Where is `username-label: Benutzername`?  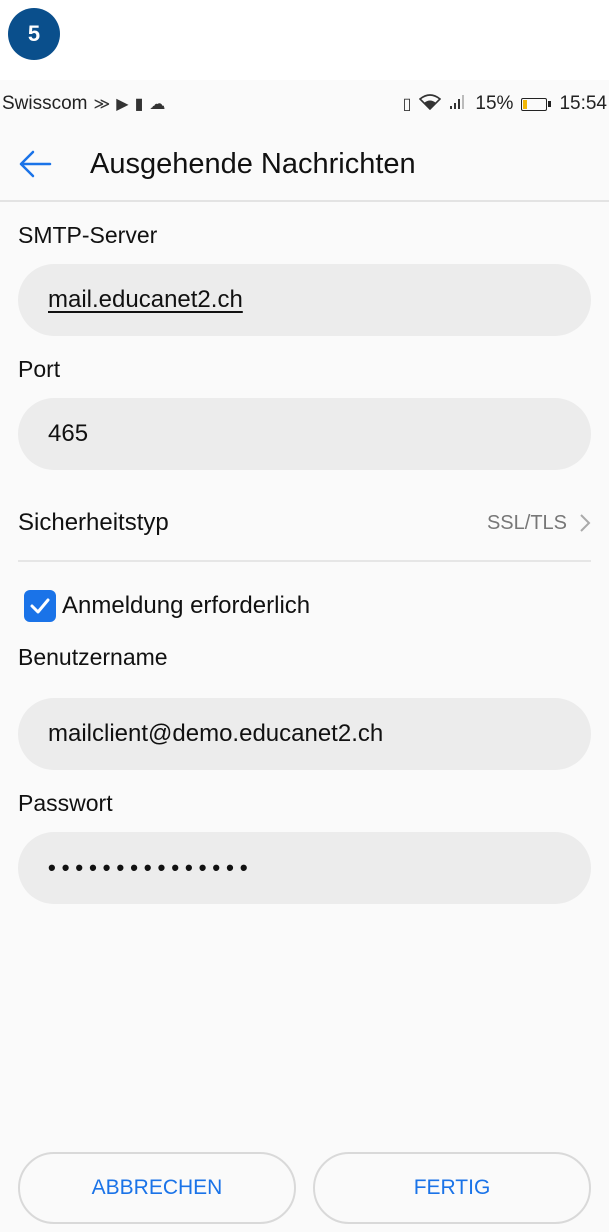
username-label: Benutzername is located at coordinates (93, 657).